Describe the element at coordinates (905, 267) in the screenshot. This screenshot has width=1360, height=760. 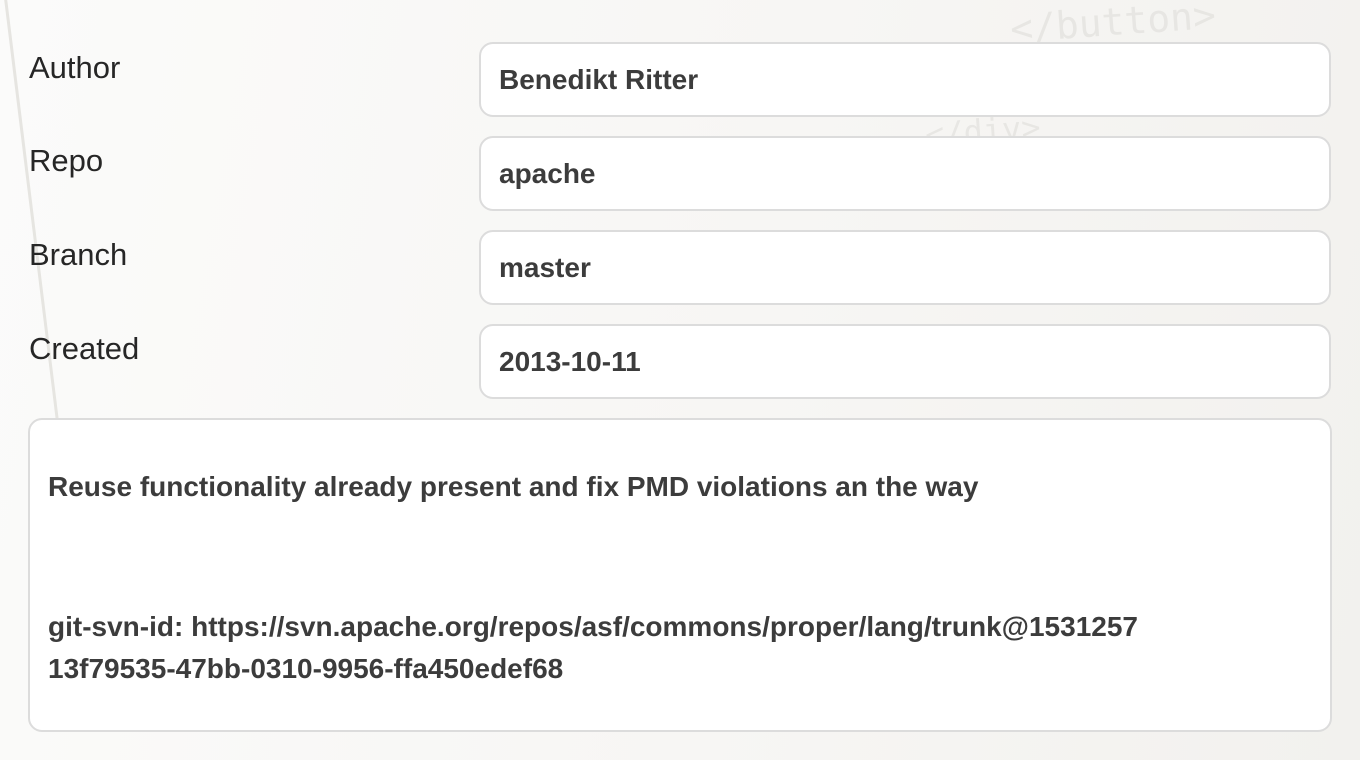
I see `branch-field: master` at that location.